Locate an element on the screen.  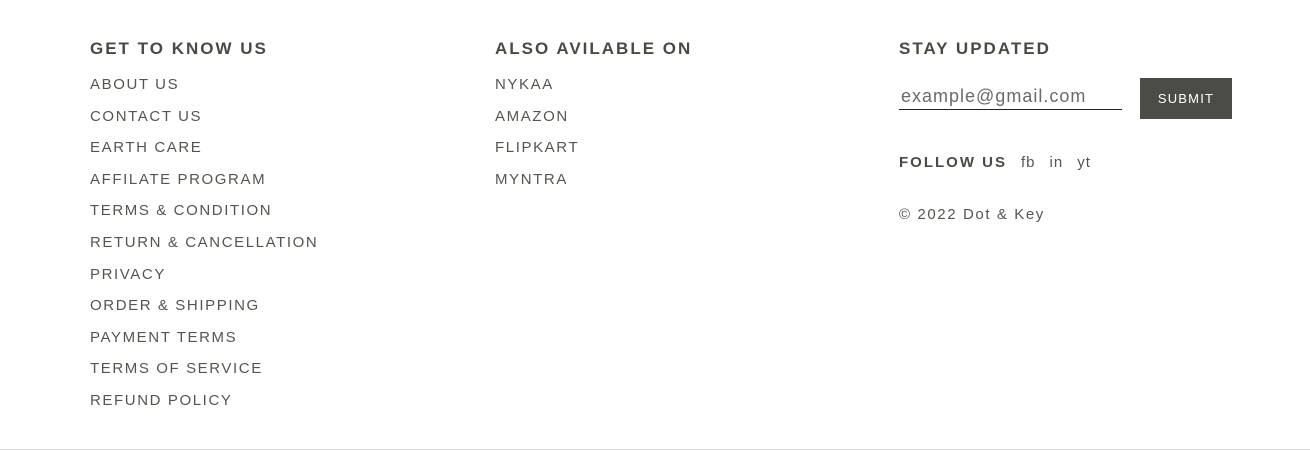
link-contact-us: CONTACT US is located at coordinates (280, 116).